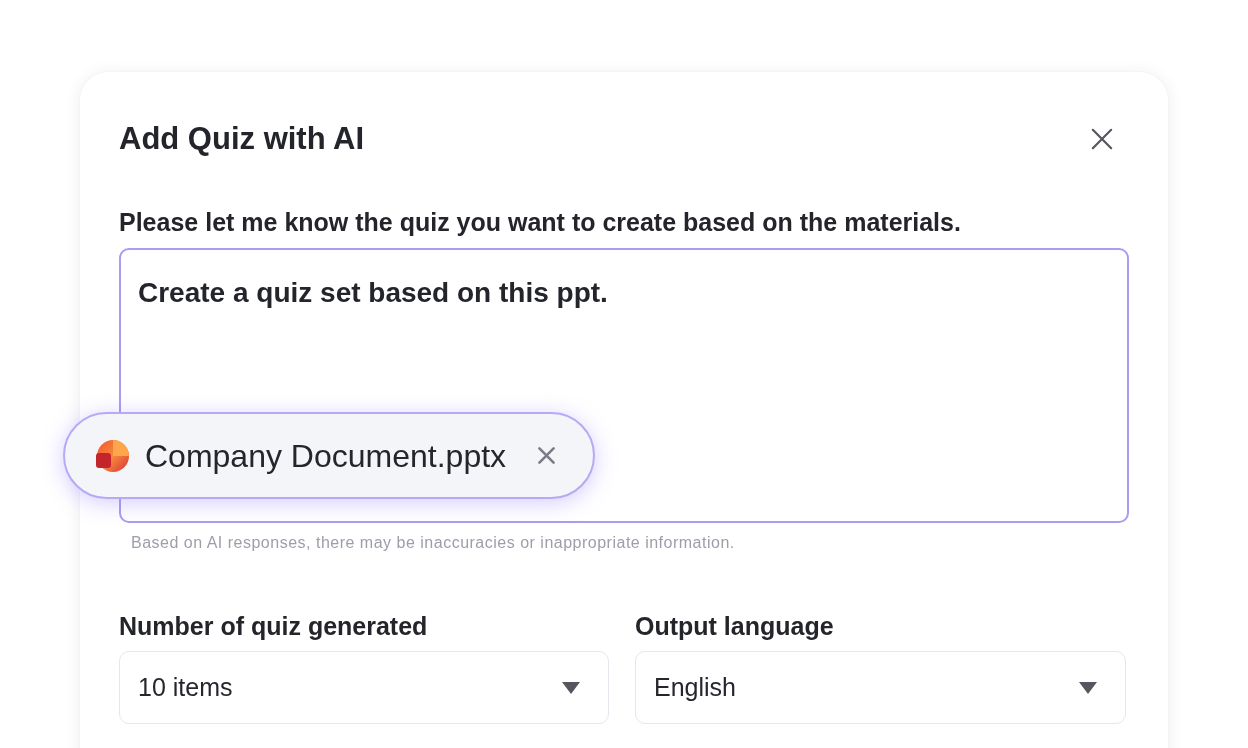  Describe the element at coordinates (112, 455) in the screenshot. I see `presentation-file-icon` at that location.